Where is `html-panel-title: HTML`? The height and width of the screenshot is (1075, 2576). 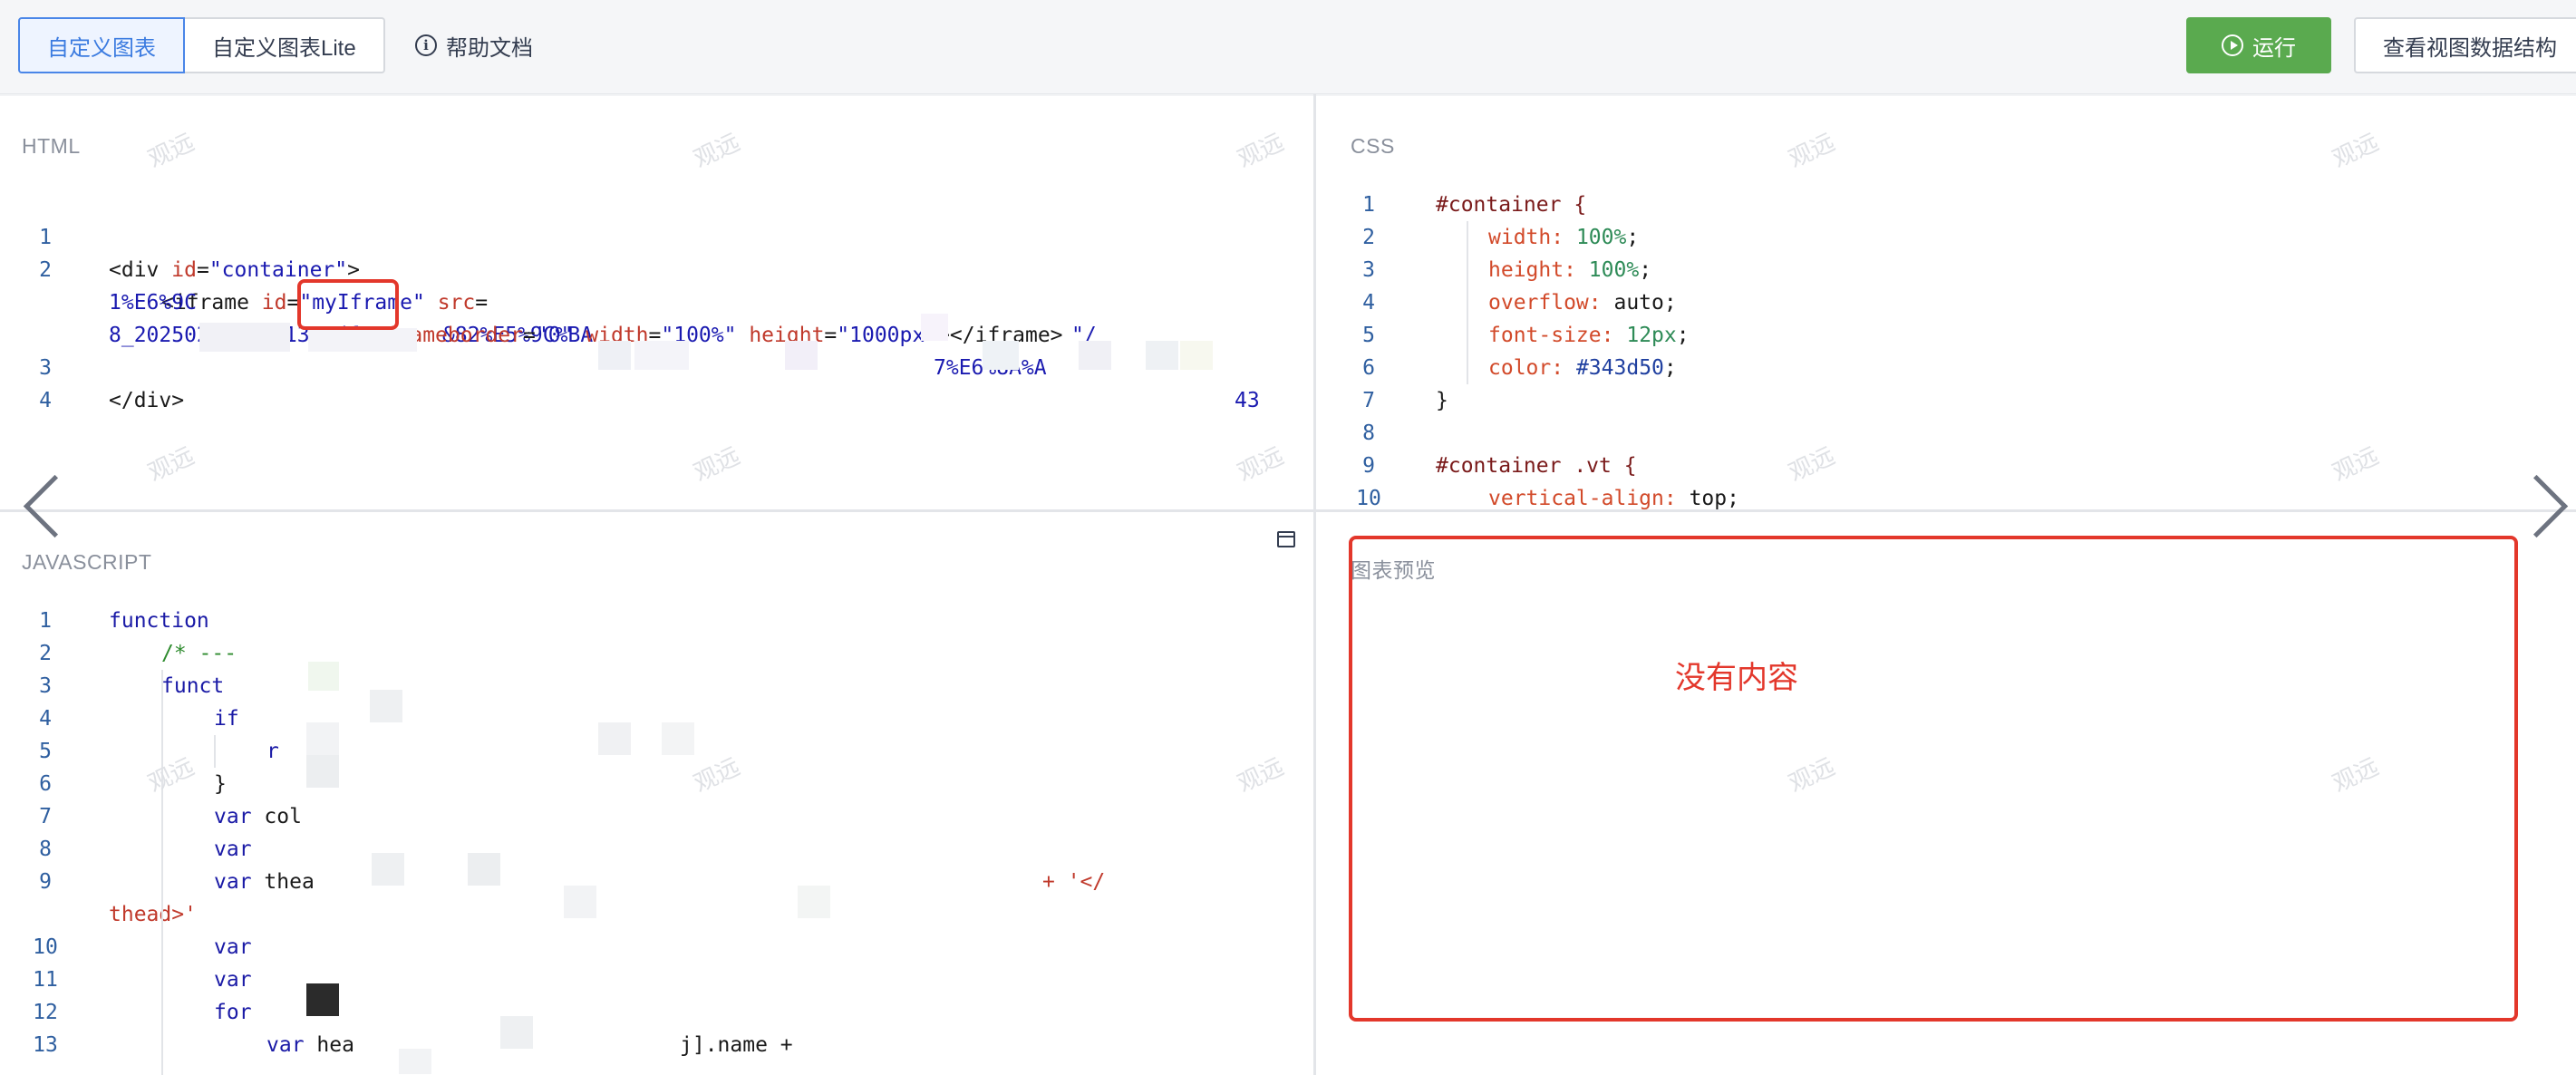 html-panel-title: HTML is located at coordinates (51, 146).